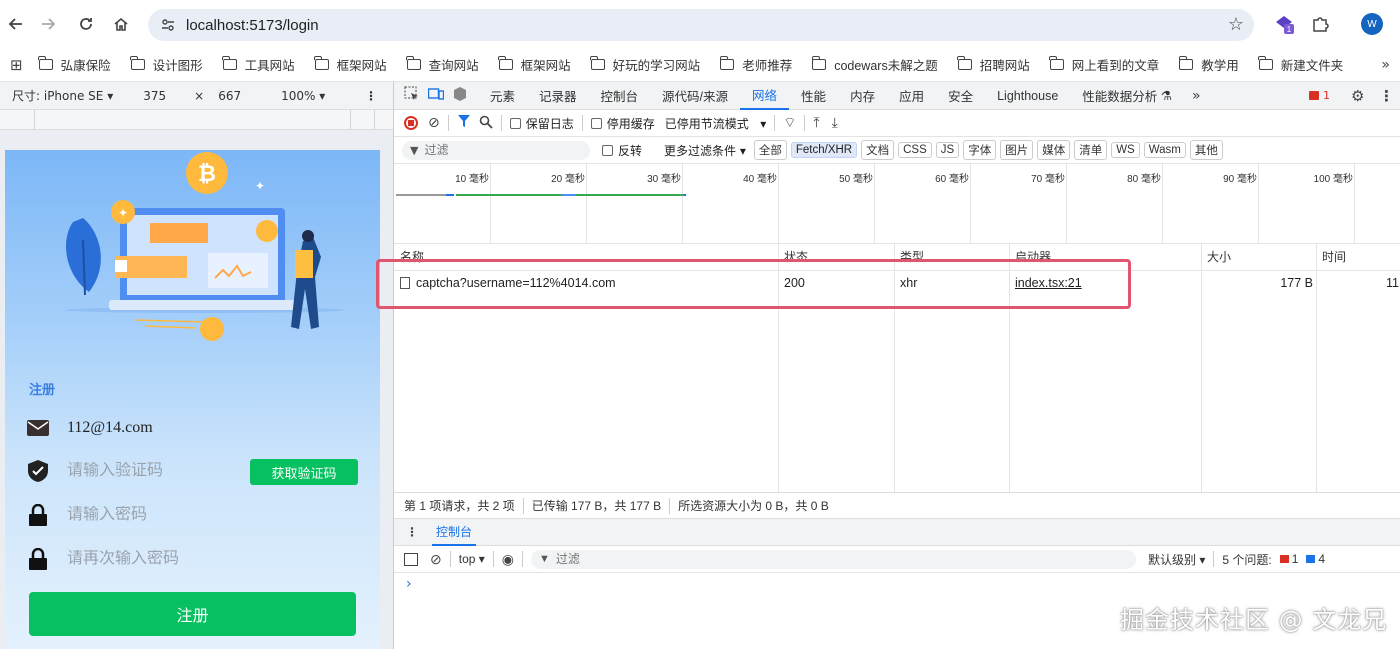 Image resolution: width=1400 pixels, height=649 pixels. What do you see at coordinates (1054, 150) in the screenshot?
I see `filter-chip-media: 媒体` at bounding box center [1054, 150].